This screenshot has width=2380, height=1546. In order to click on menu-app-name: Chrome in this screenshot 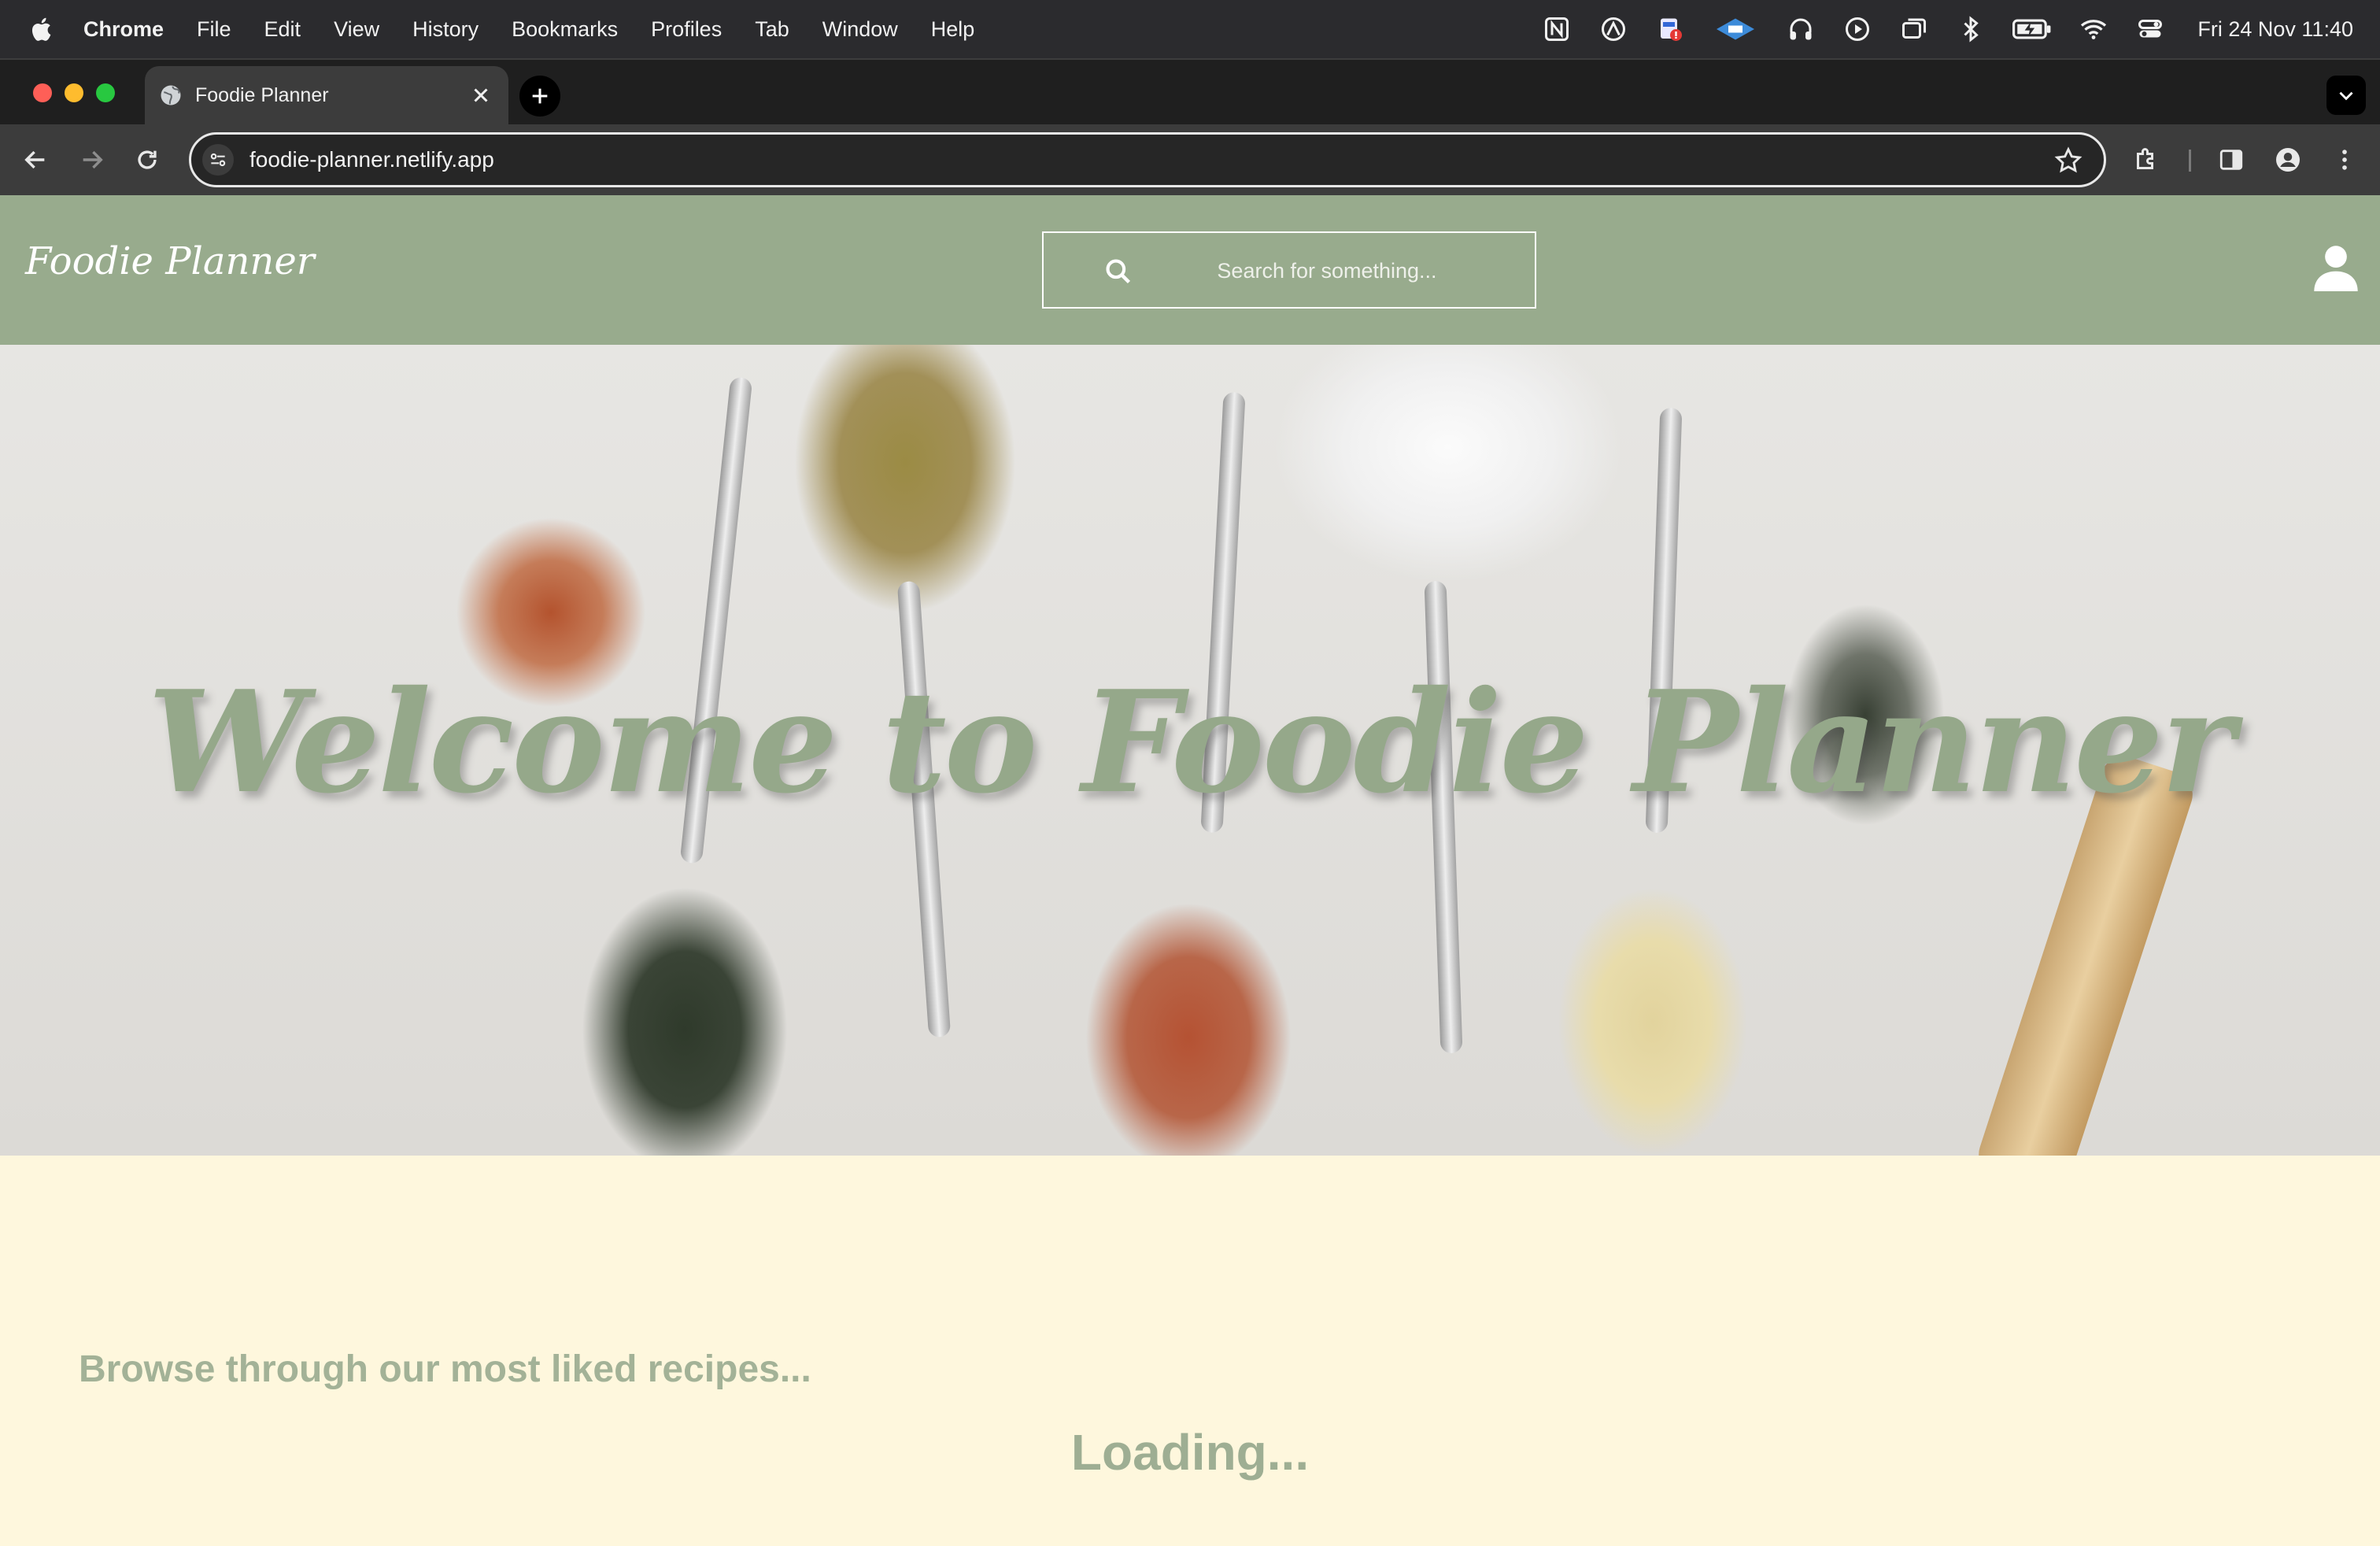, I will do `click(123, 29)`.